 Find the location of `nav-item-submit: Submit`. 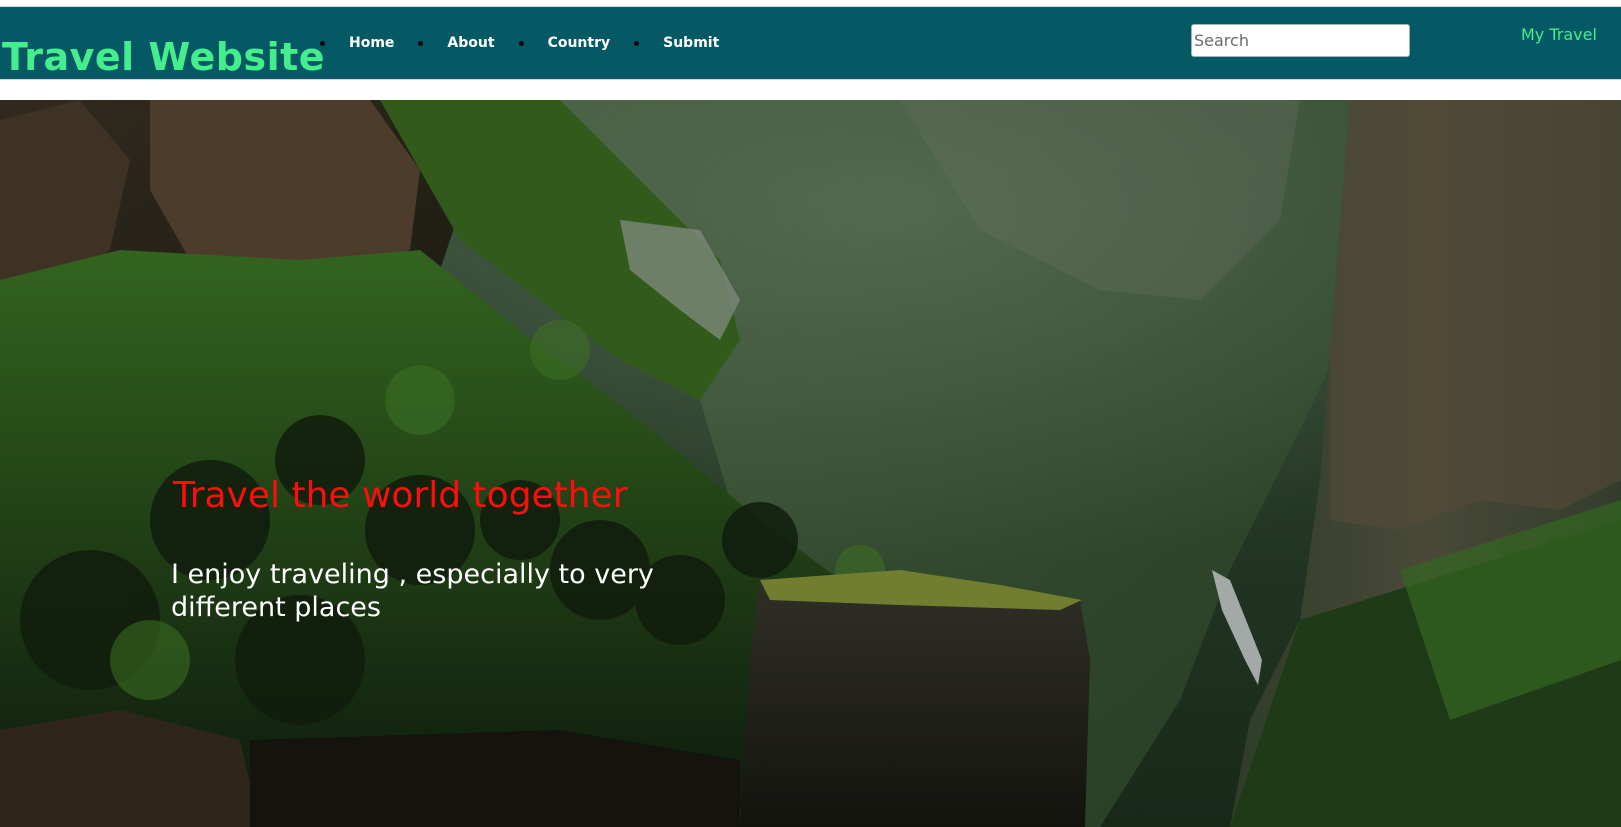

nav-item-submit: Submit is located at coordinates (690, 43).